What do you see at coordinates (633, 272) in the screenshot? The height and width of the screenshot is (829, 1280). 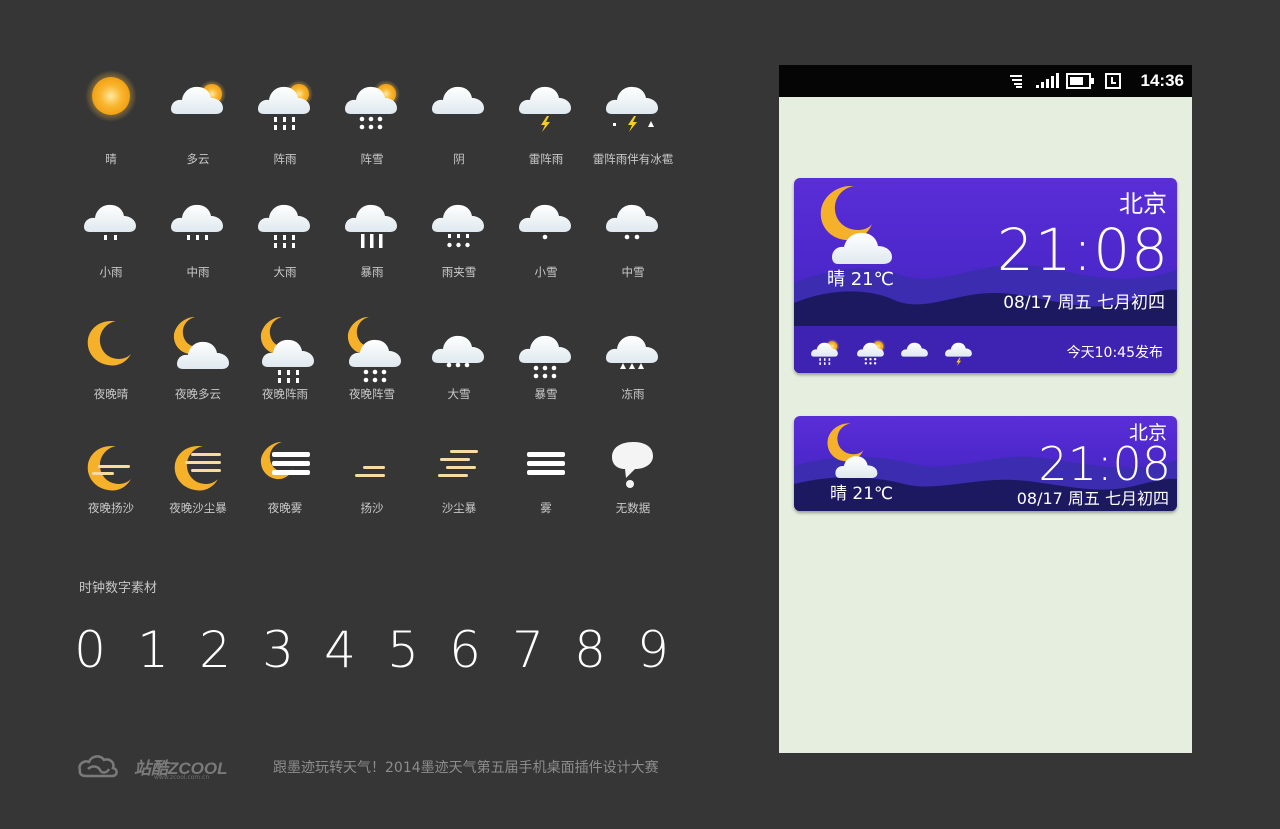 I see `icon-label: 中雪` at bounding box center [633, 272].